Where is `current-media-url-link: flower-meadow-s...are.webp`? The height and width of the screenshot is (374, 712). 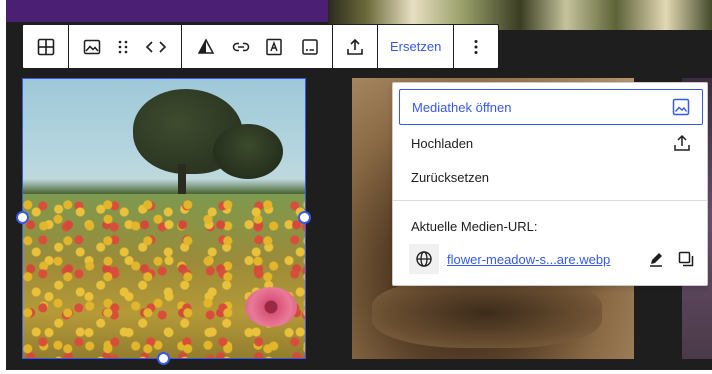 current-media-url-link: flower-meadow-s...are.webp is located at coordinates (528, 259).